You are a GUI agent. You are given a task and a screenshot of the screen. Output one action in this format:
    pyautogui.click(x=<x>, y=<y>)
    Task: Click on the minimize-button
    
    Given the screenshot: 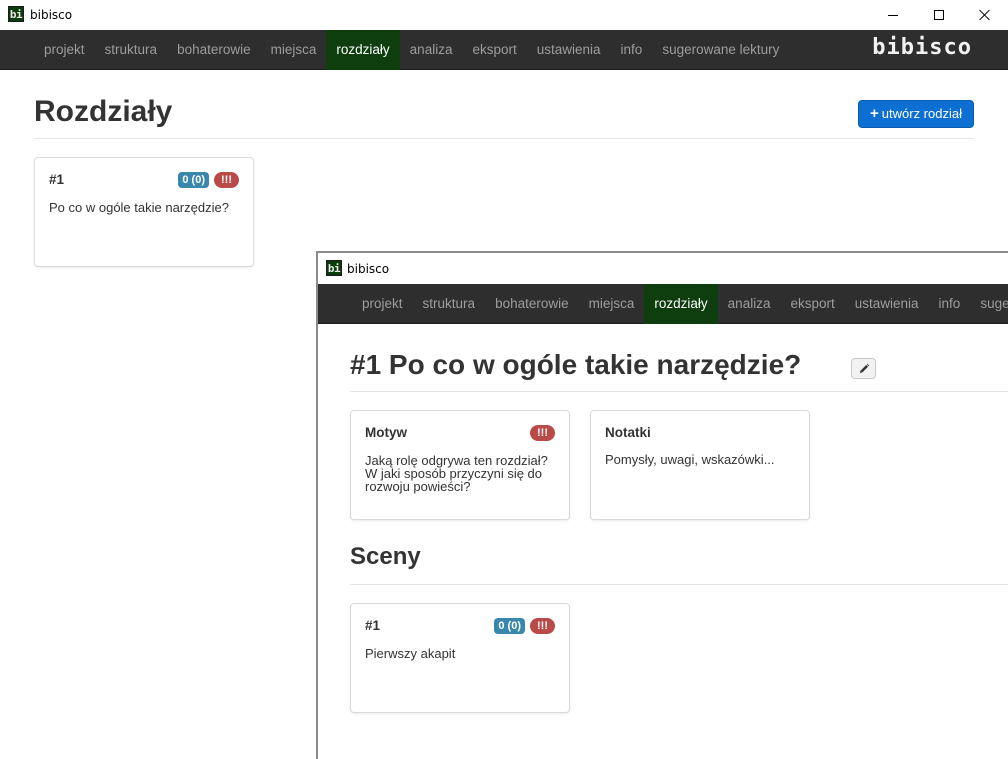 What is the action you would take?
    pyautogui.click(x=893, y=15)
    